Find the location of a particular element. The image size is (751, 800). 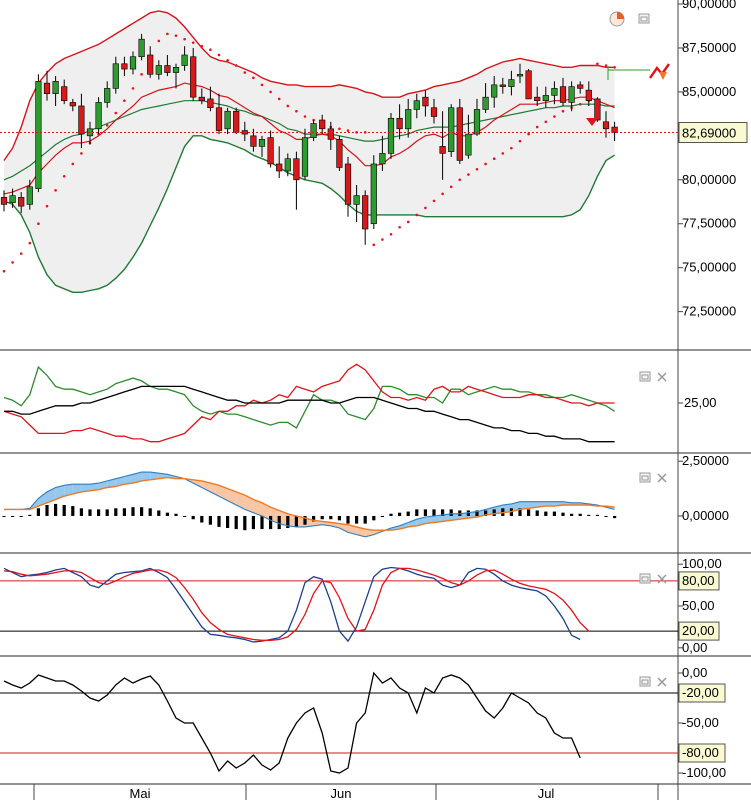

adx-tick-label: 25,00 is located at coordinates (700, 402).